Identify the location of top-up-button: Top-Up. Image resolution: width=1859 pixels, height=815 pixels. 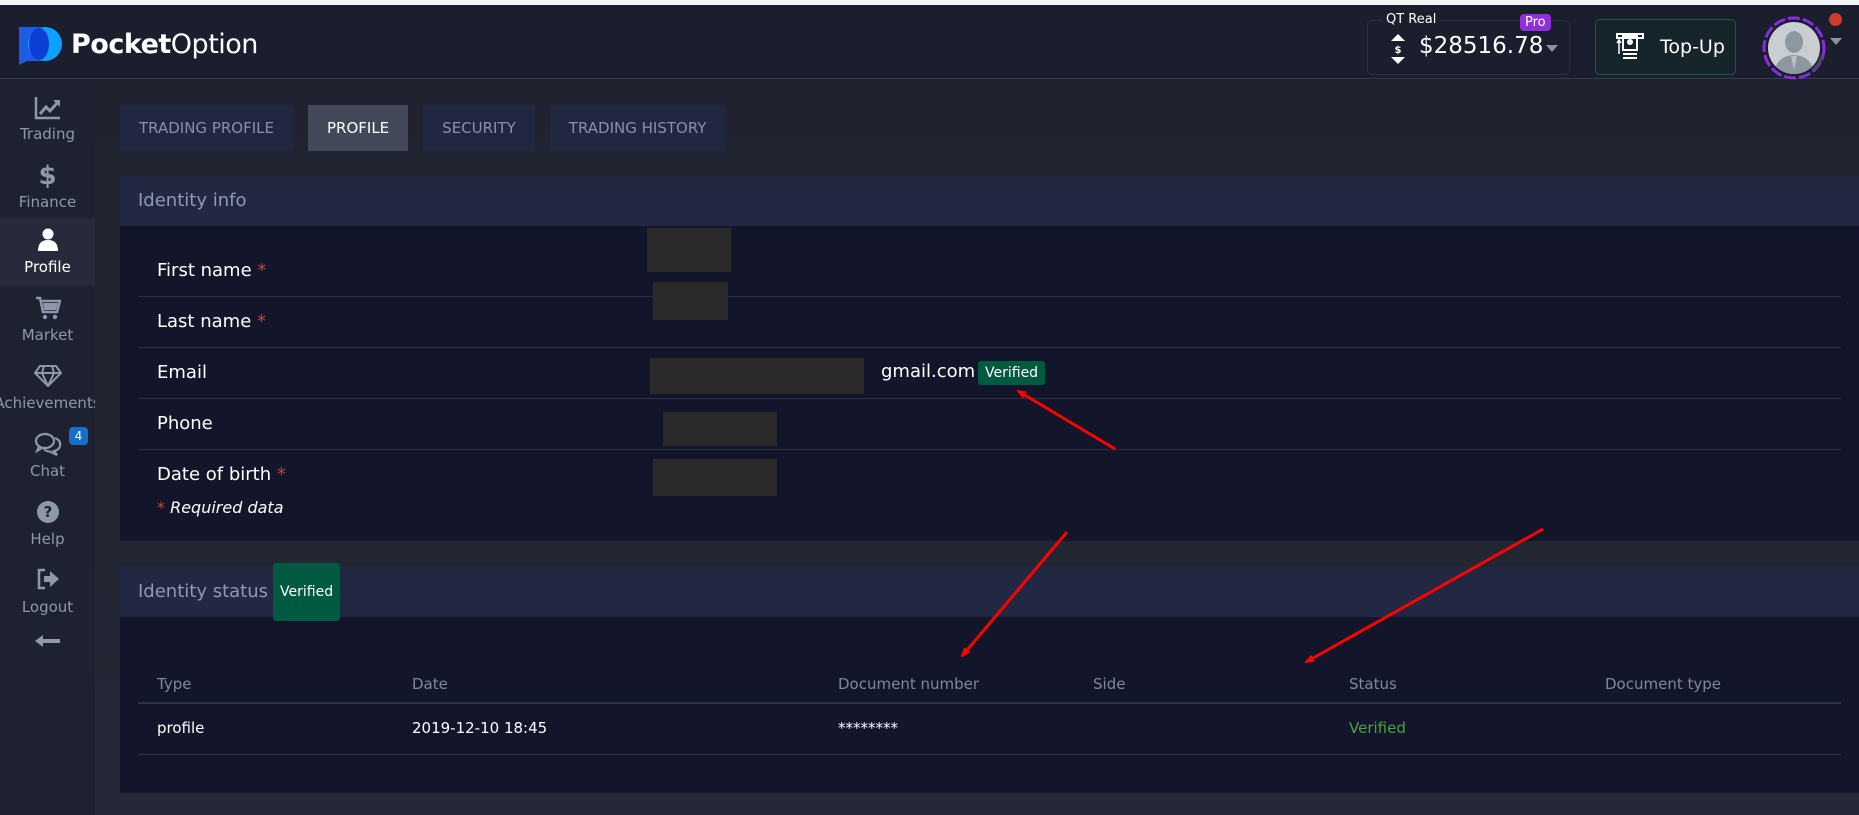
(1665, 47).